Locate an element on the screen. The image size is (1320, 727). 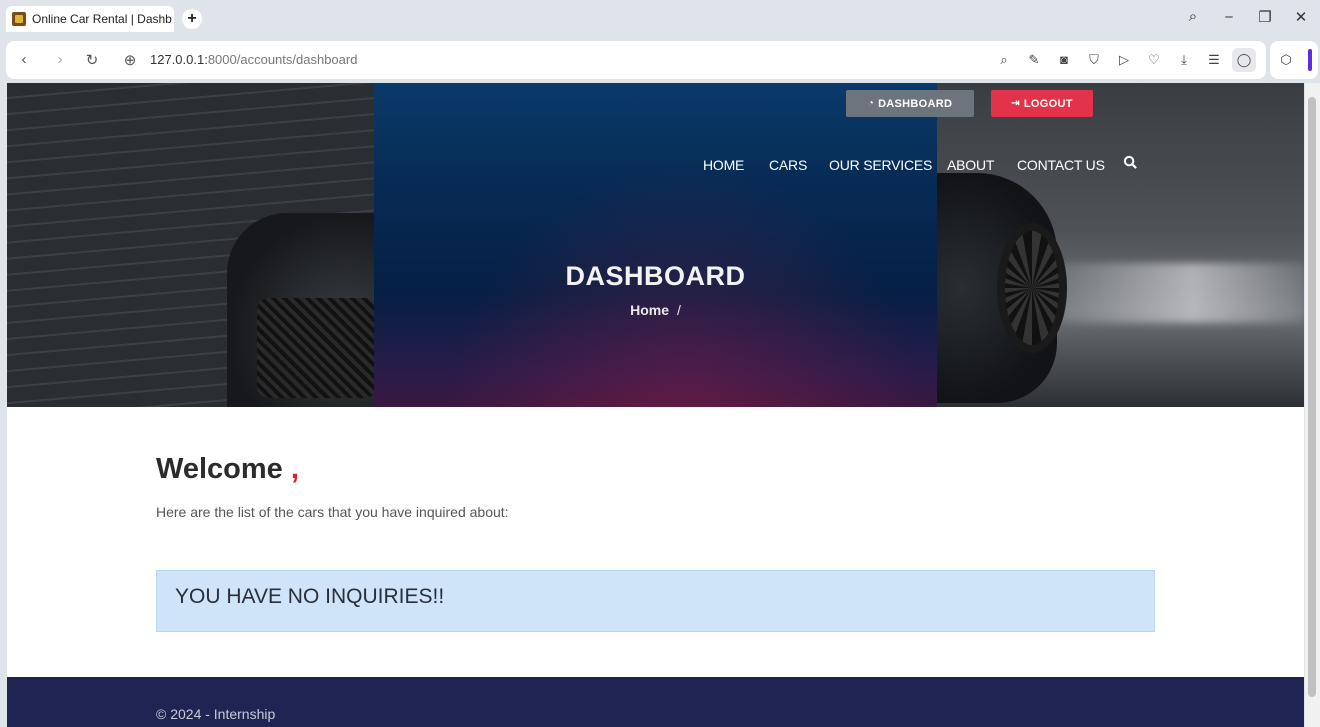
back-icon: ‹ is located at coordinates (24, 59).